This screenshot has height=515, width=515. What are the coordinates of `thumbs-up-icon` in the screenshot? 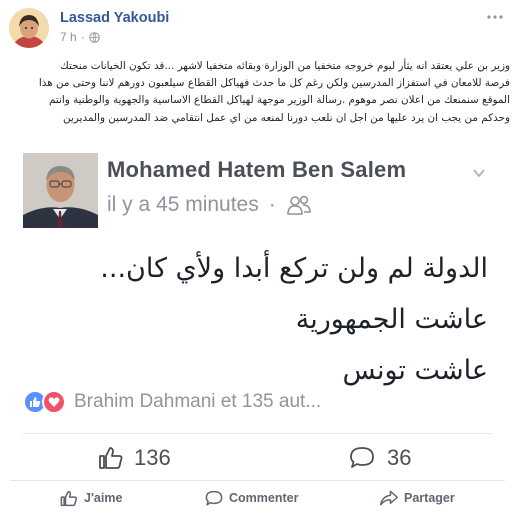 It's located at (111, 458).